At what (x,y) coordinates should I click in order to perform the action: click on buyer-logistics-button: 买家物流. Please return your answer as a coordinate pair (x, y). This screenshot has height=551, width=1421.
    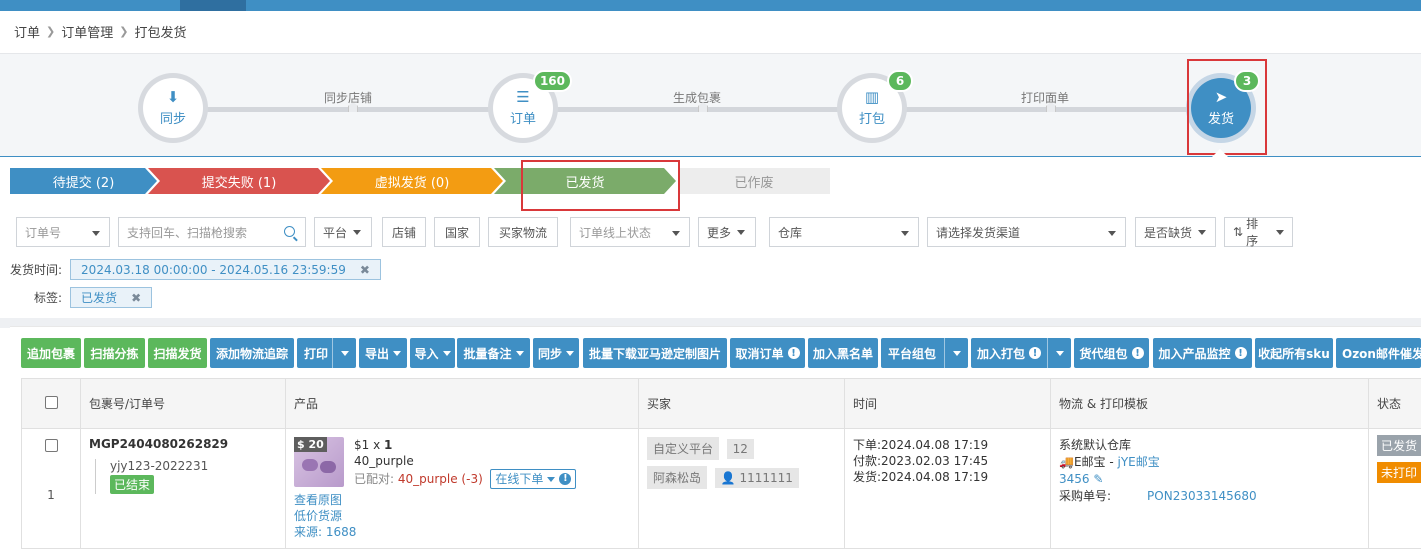
    Looking at the image, I should click on (523, 232).